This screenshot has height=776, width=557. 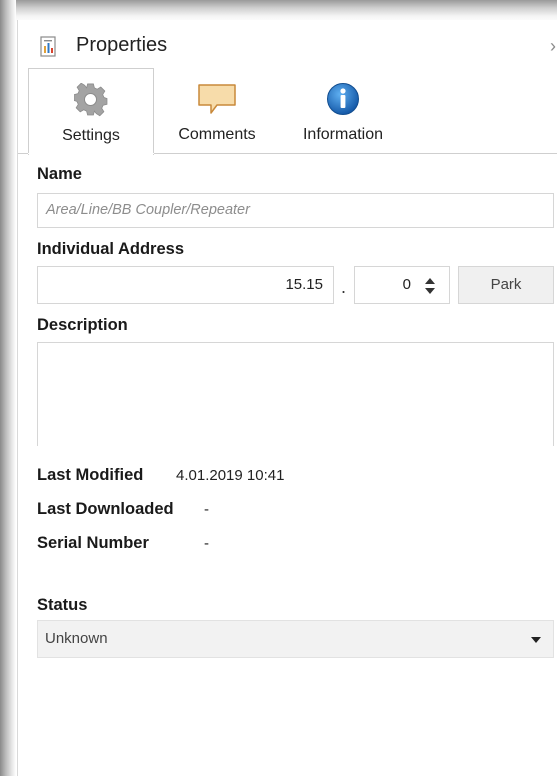 I want to click on gear-icon, so click(x=90, y=102).